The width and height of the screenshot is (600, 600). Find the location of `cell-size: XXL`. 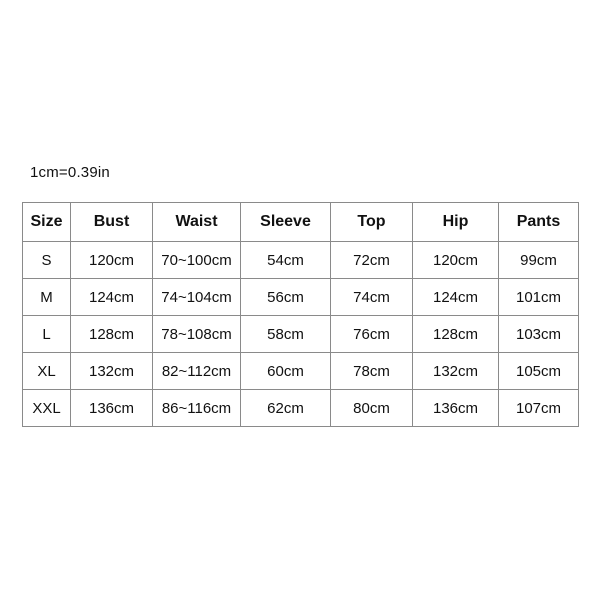

cell-size: XXL is located at coordinates (46, 408).